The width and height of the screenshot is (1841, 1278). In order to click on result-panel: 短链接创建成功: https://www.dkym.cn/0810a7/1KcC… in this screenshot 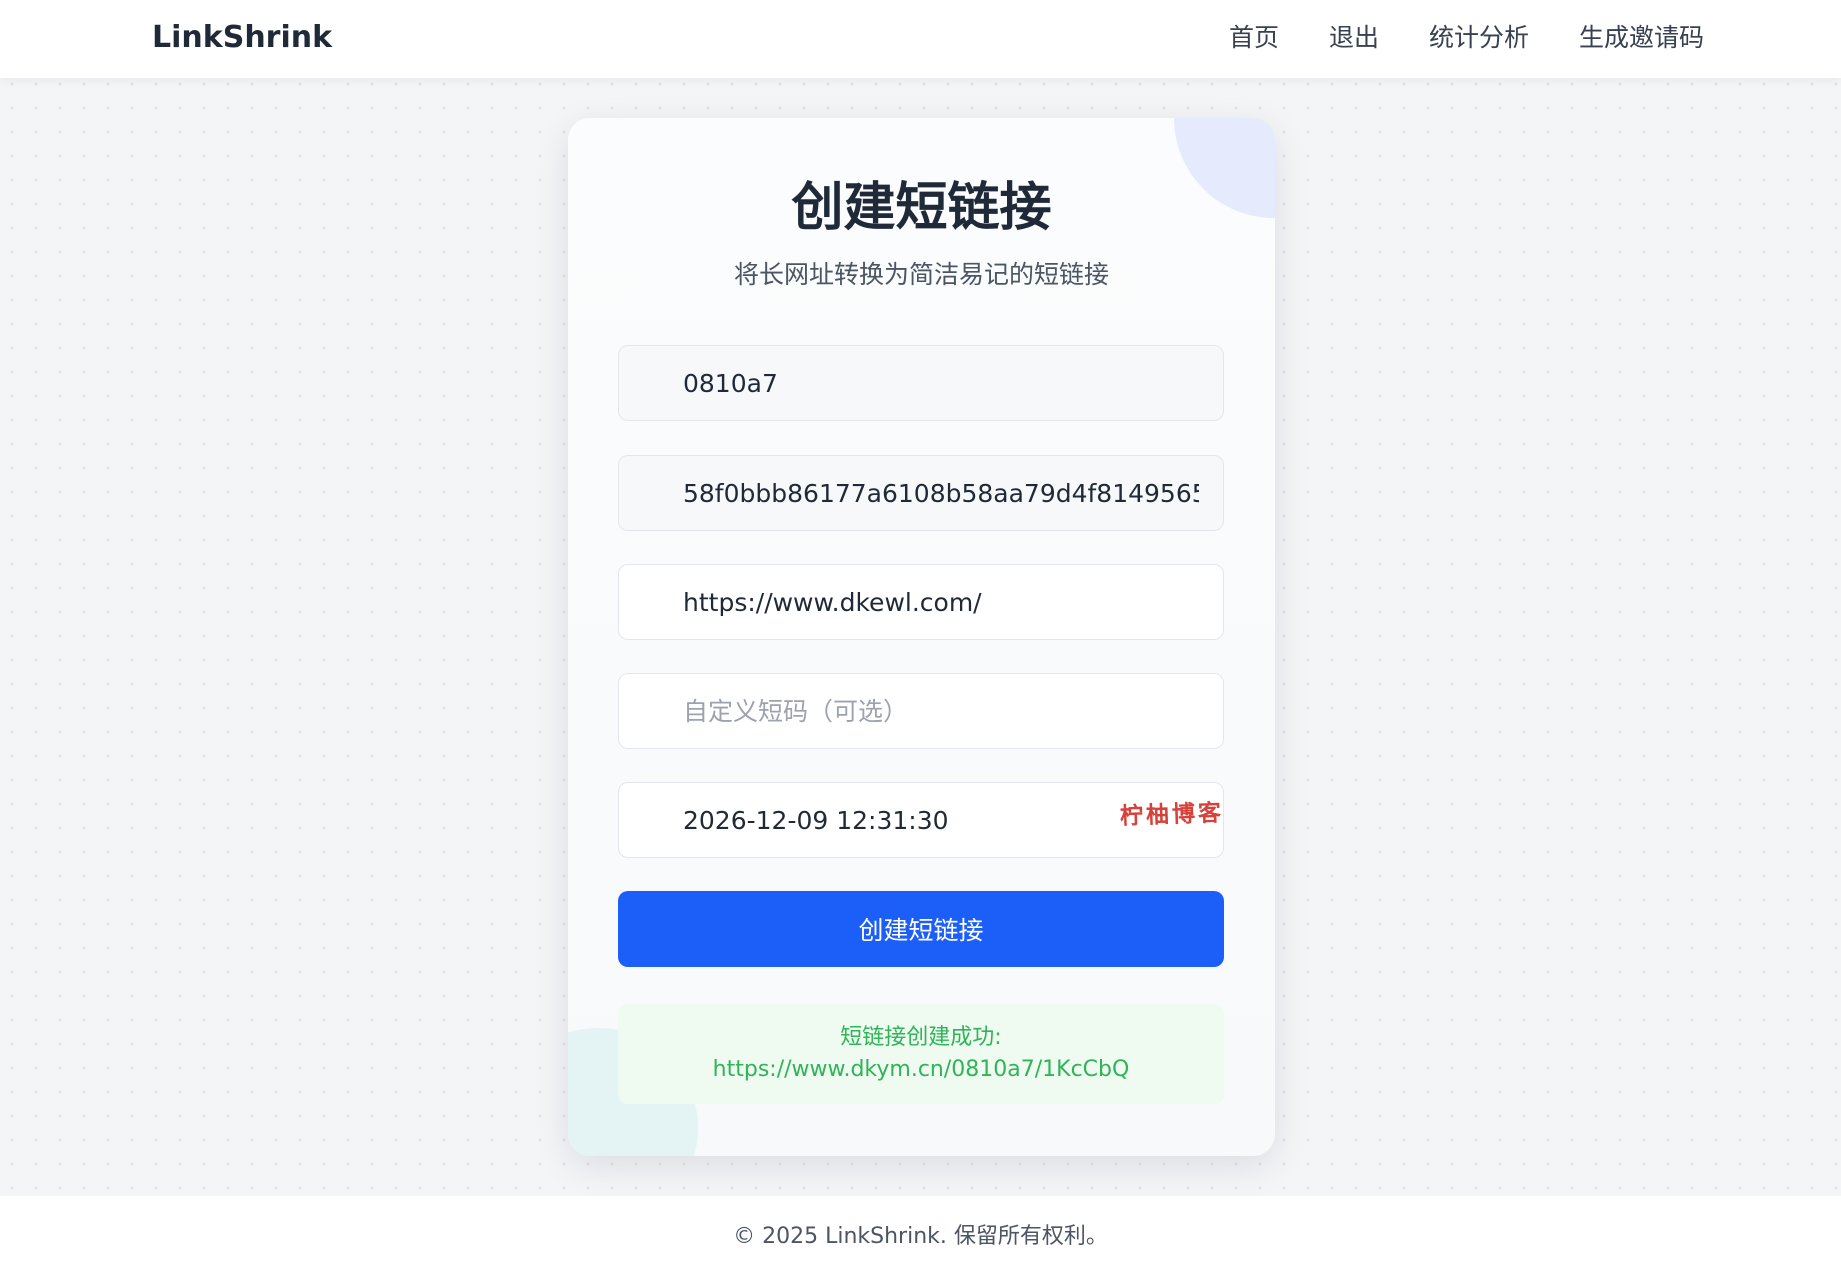, I will do `click(921, 1054)`.